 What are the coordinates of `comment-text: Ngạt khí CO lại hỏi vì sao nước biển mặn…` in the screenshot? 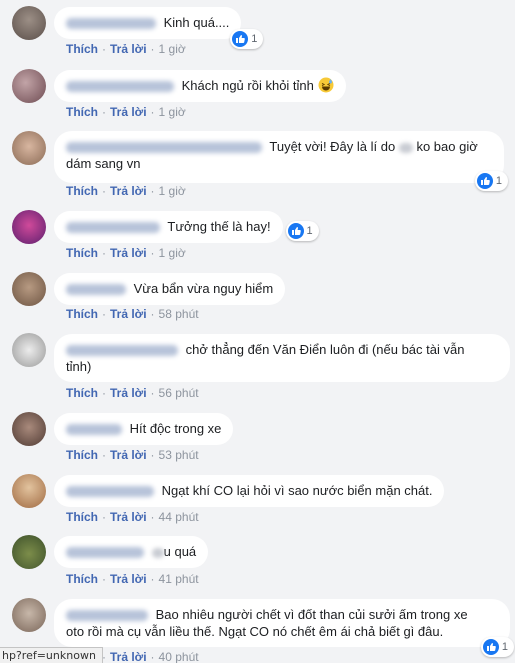 It's located at (297, 490).